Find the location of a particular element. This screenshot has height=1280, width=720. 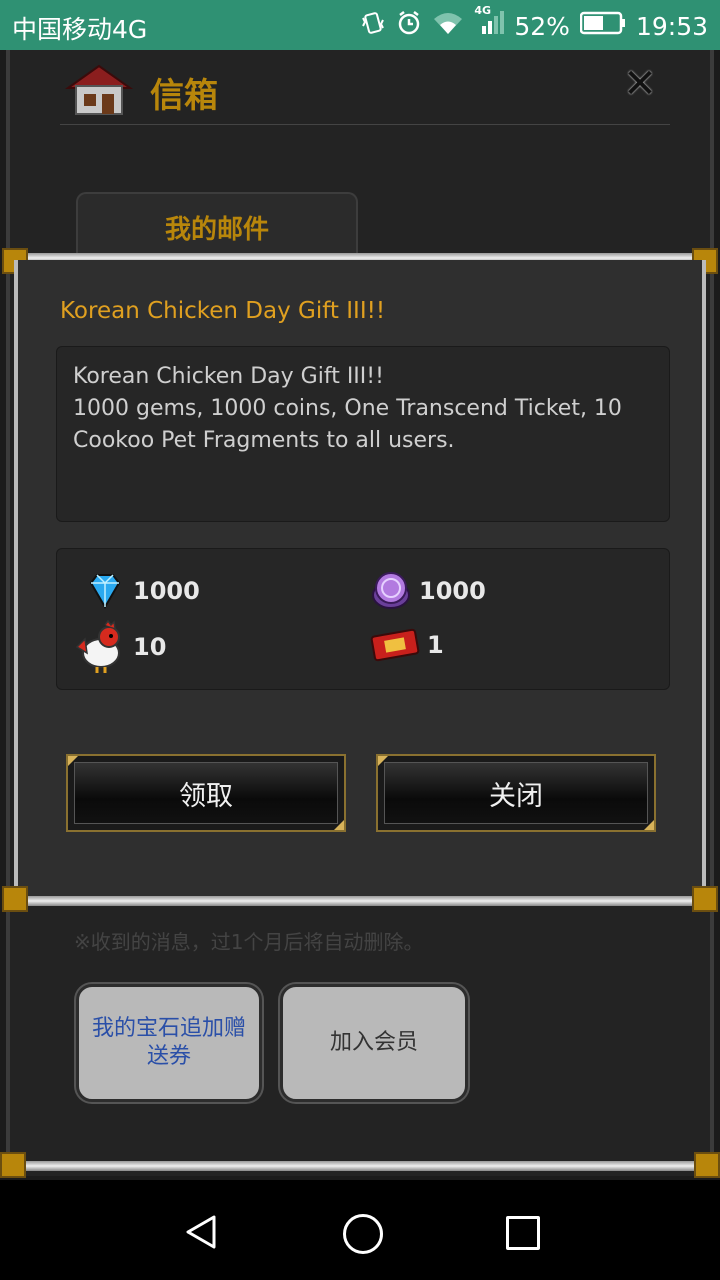

clock: 19:53 is located at coordinates (671, 26).